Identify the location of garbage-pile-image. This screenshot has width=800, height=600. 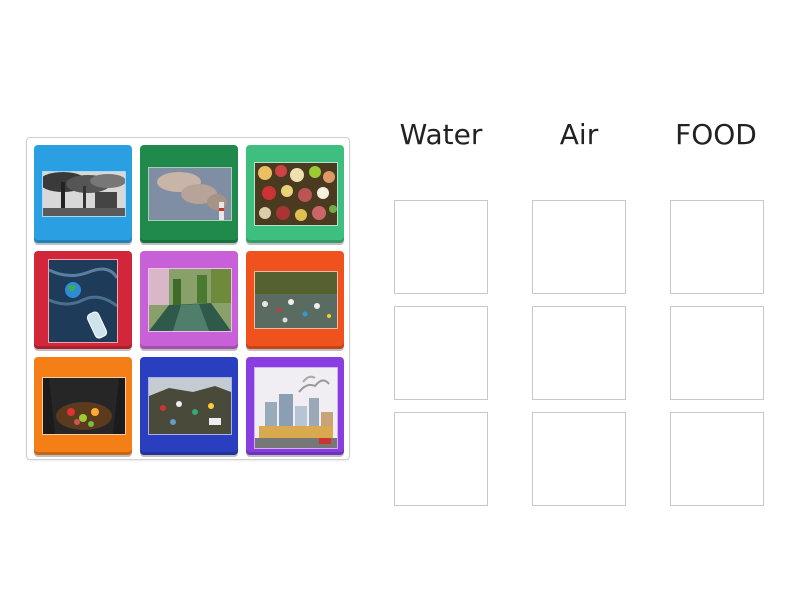
(190, 406).